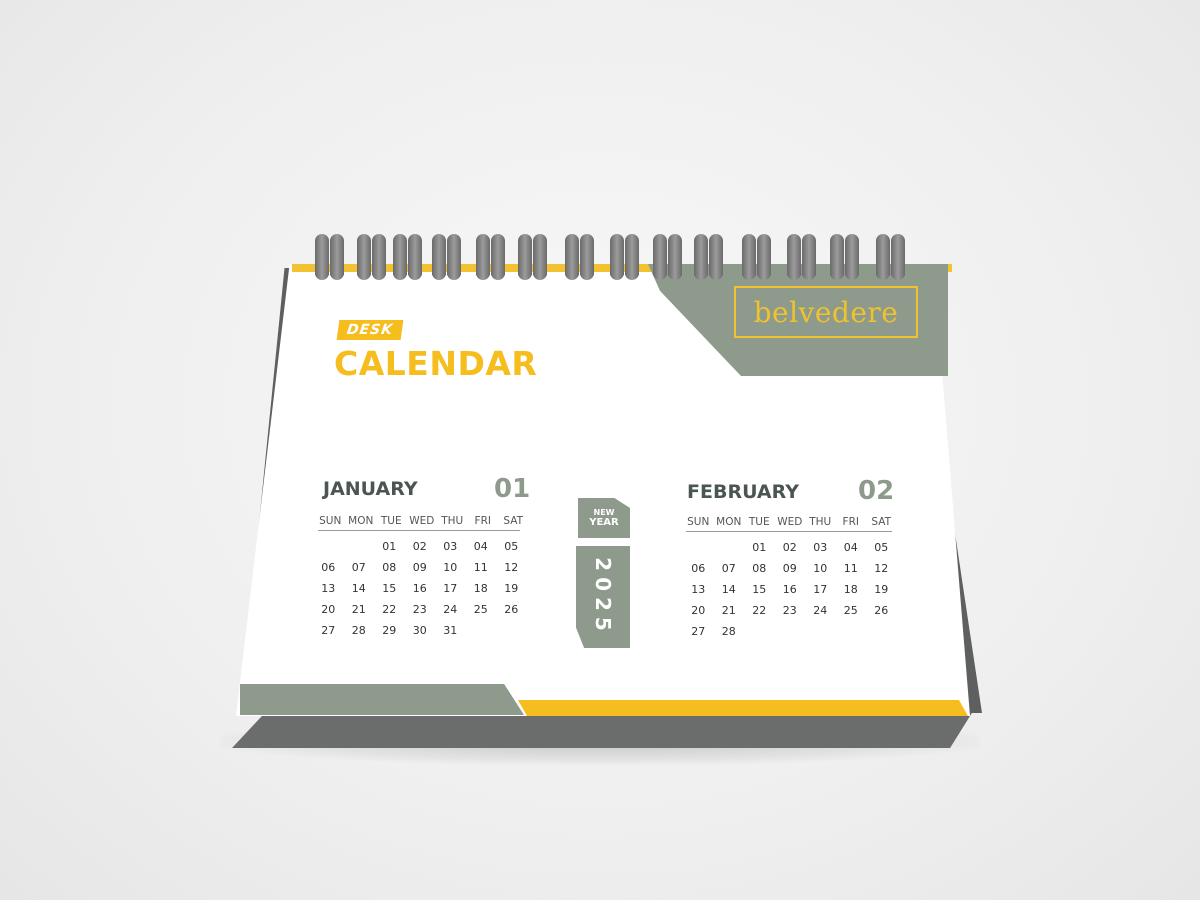  Describe the element at coordinates (436, 363) in the screenshot. I see `calendar-title: CALENDAR` at that location.